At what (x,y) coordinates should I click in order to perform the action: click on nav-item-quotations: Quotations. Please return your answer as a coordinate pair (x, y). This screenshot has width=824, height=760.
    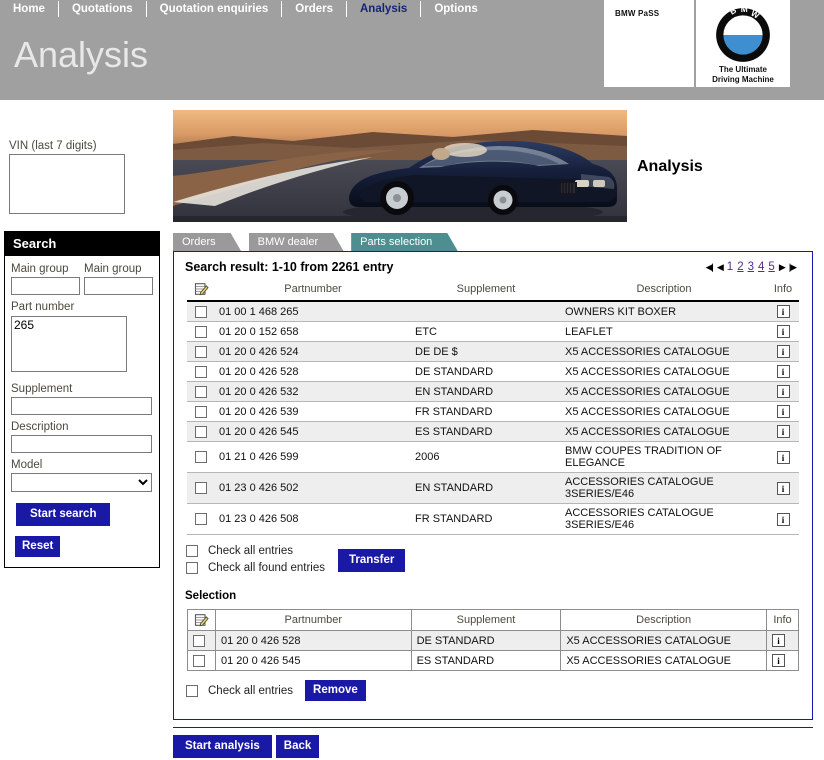
    Looking at the image, I should click on (102, 9).